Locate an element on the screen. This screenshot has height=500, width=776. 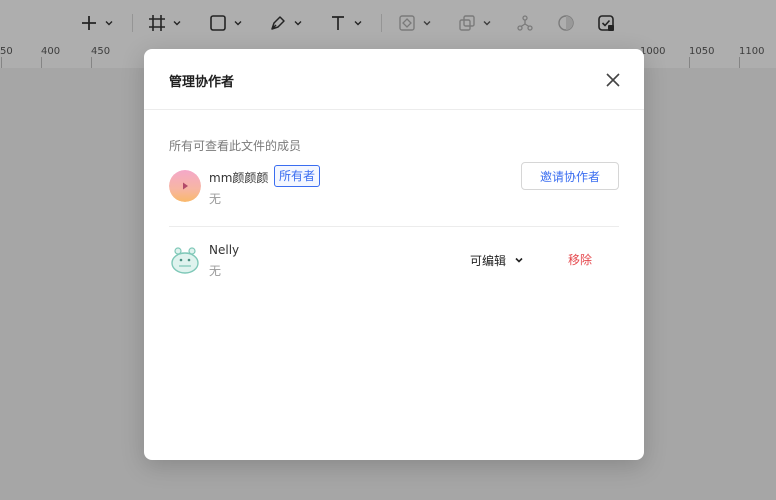
owner-name: mm颜颜颜 is located at coordinates (239, 178).